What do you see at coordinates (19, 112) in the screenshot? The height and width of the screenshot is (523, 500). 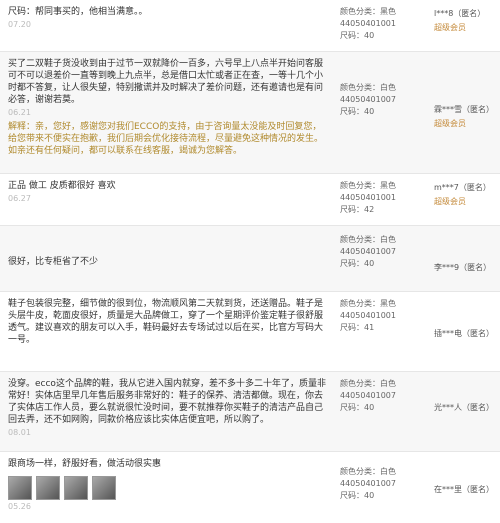 I see `review-date: 06.21` at bounding box center [19, 112].